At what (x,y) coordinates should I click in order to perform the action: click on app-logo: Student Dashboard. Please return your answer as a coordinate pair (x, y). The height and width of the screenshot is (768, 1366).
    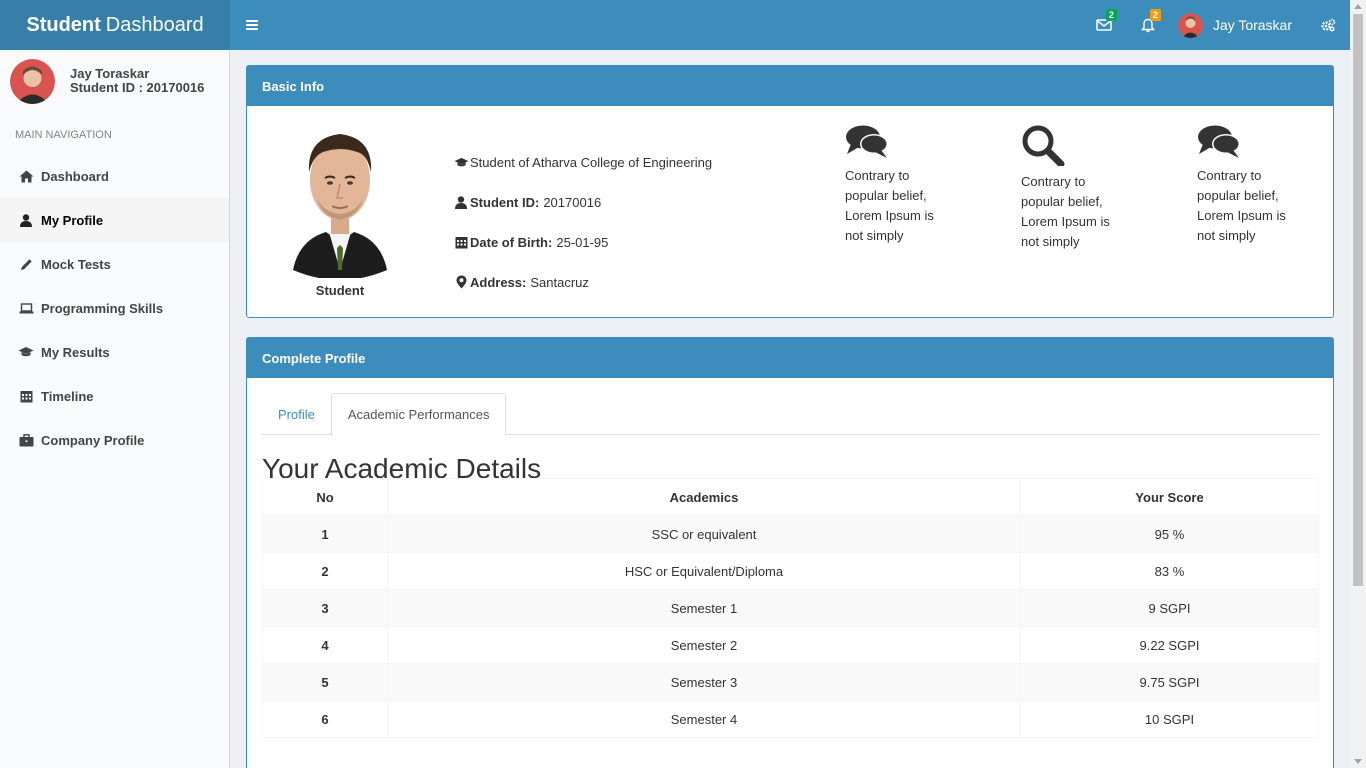
    Looking at the image, I should click on (115, 25).